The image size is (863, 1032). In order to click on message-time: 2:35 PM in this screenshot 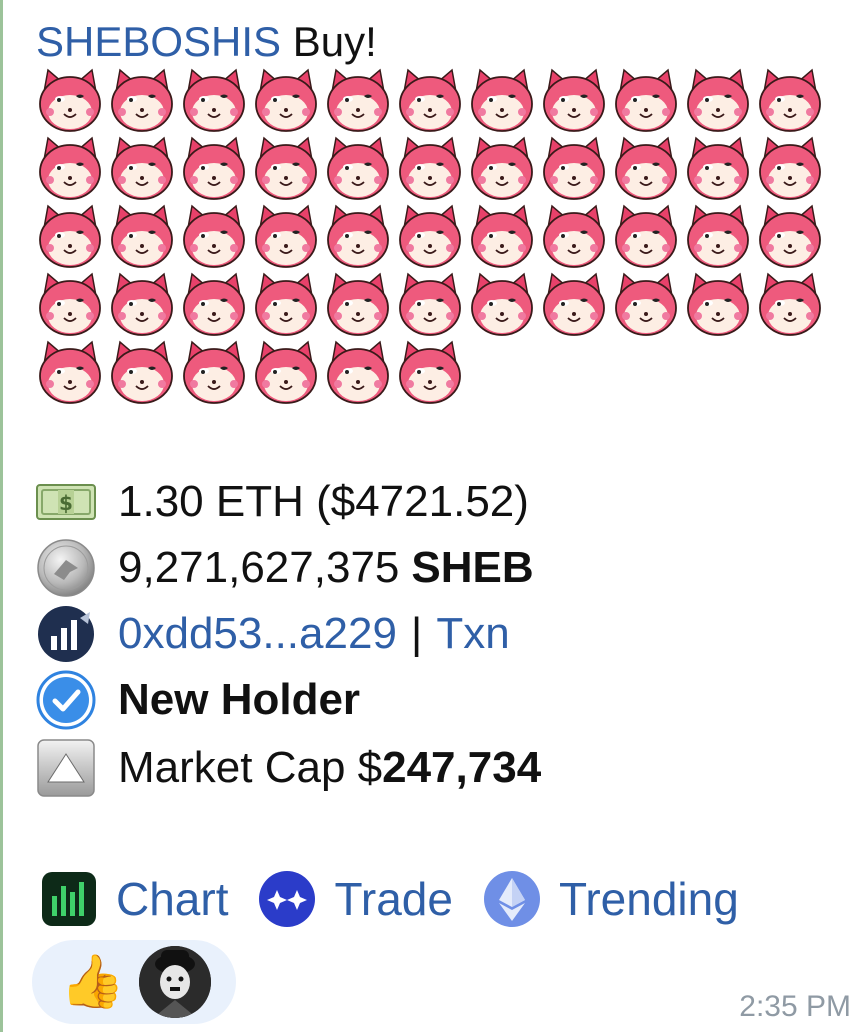, I will do `click(795, 1006)`.